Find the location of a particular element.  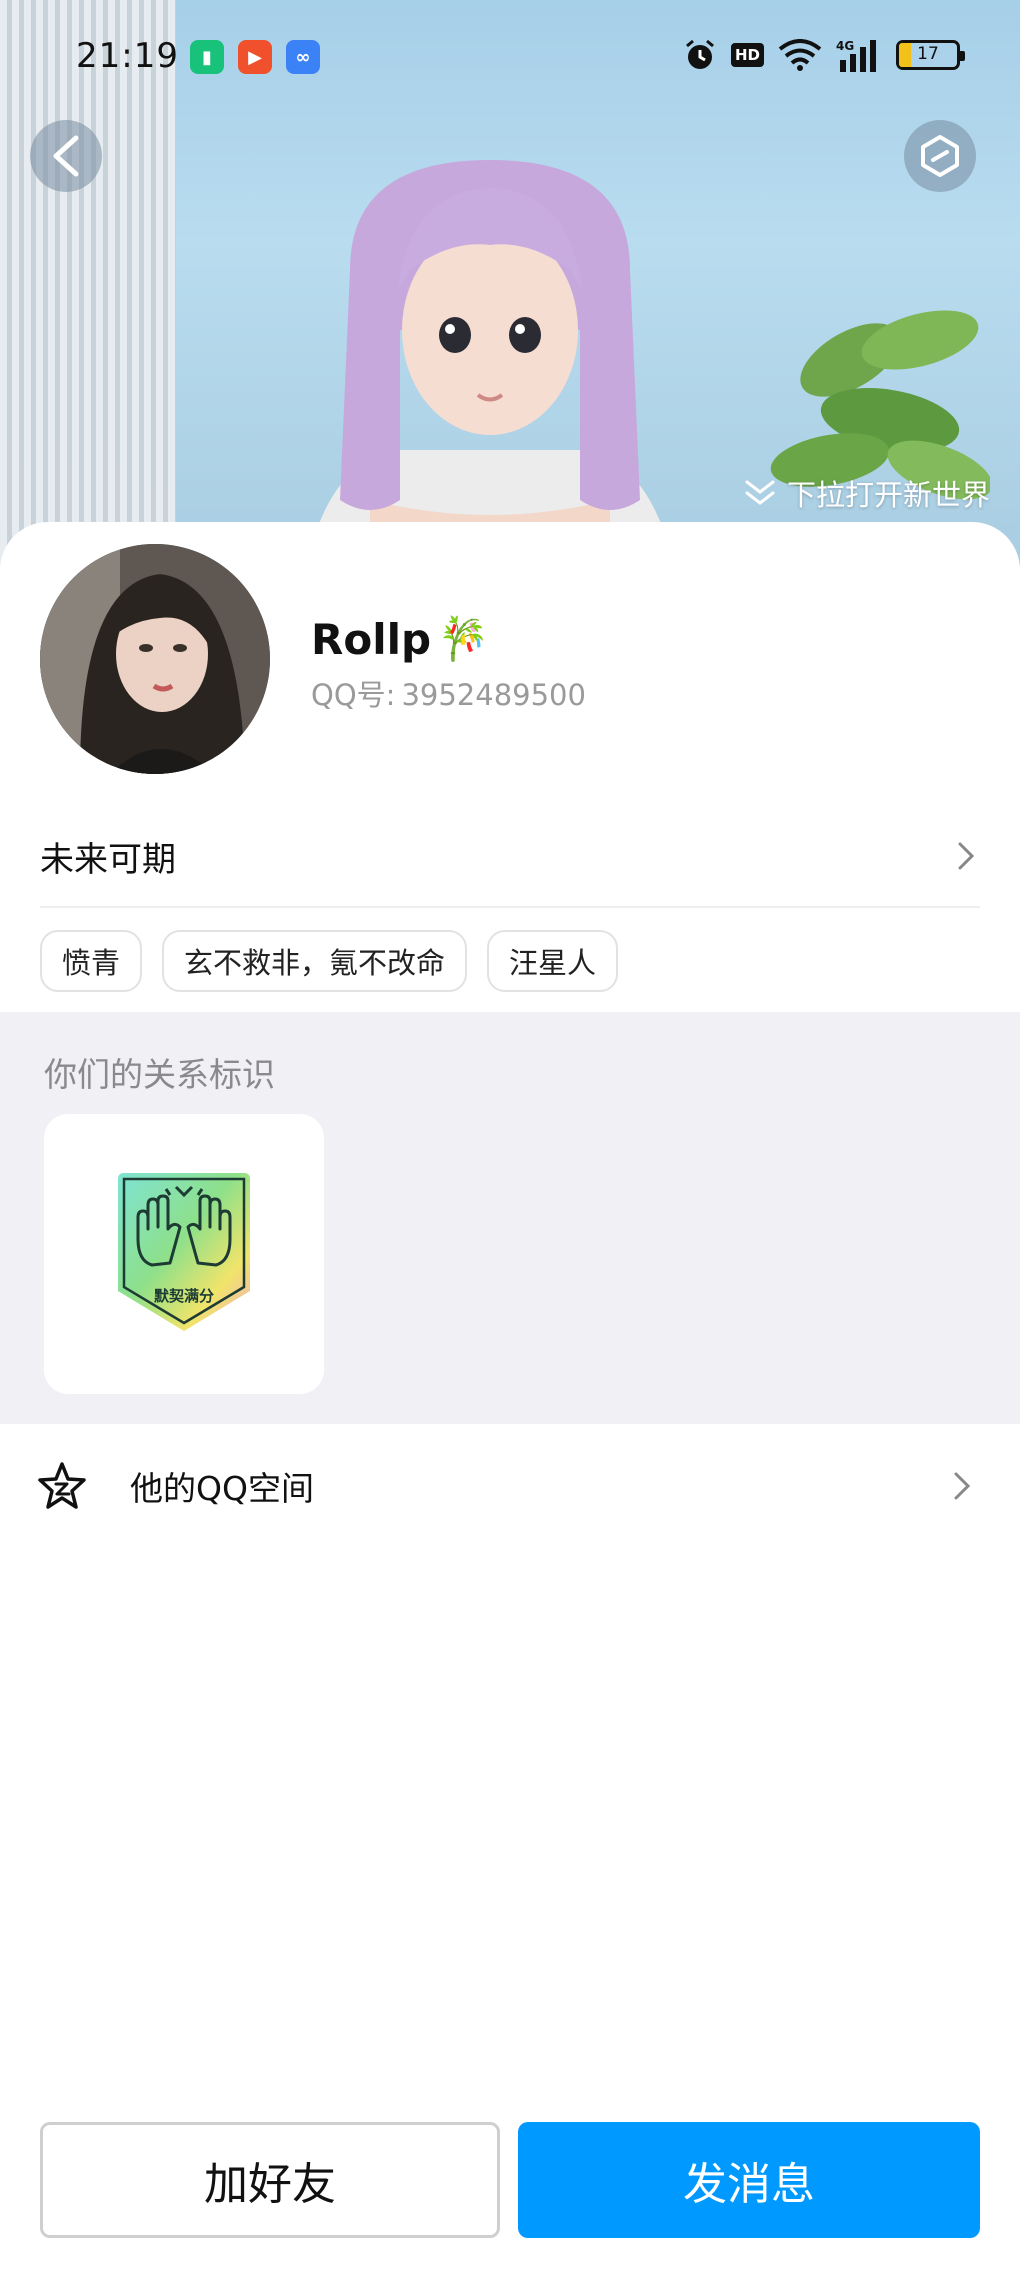

bottom-action-bar: 加好友 发消息 is located at coordinates (510, 2180).